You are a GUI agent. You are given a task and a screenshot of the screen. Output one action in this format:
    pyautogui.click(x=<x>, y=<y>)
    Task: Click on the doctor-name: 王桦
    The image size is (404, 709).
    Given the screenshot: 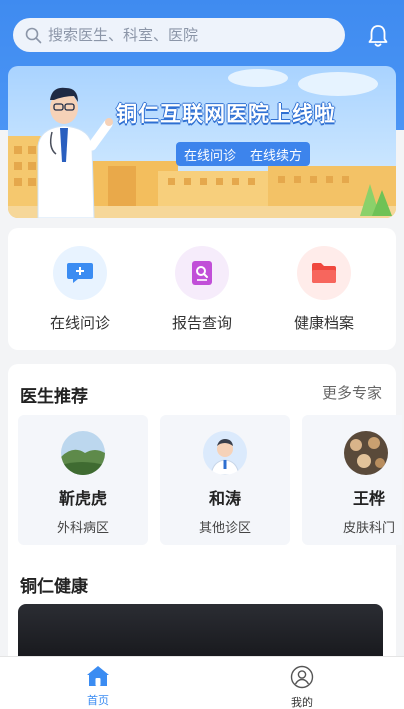 What is the action you would take?
    pyautogui.click(x=368, y=498)
    